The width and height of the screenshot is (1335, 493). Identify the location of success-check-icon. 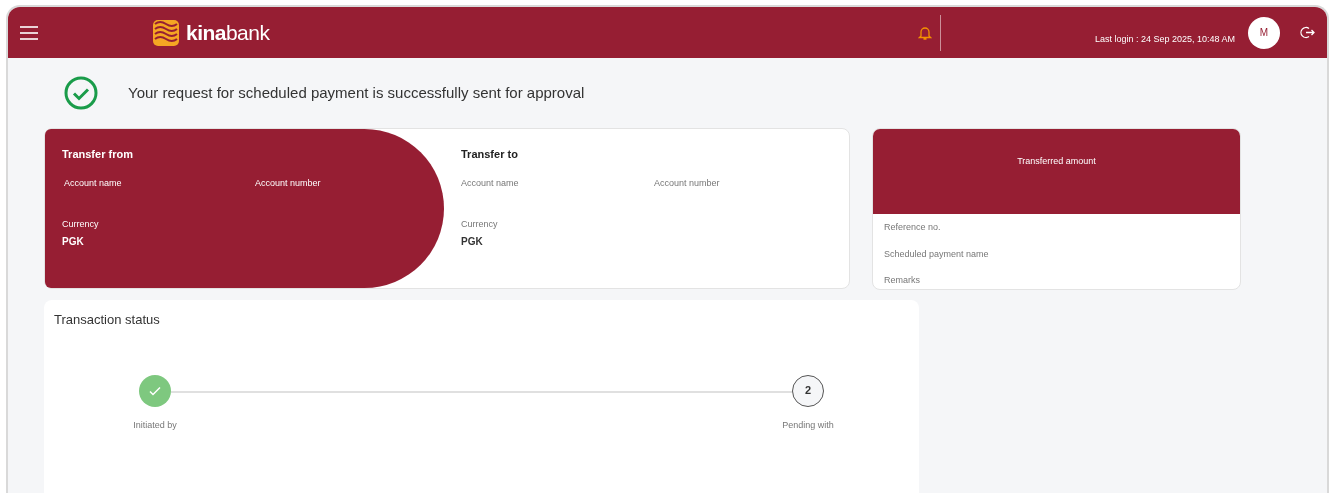
(81, 93).